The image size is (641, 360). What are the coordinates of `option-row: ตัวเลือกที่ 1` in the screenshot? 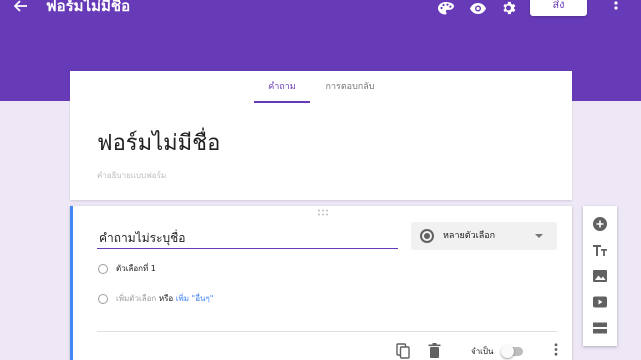 It's located at (127, 269).